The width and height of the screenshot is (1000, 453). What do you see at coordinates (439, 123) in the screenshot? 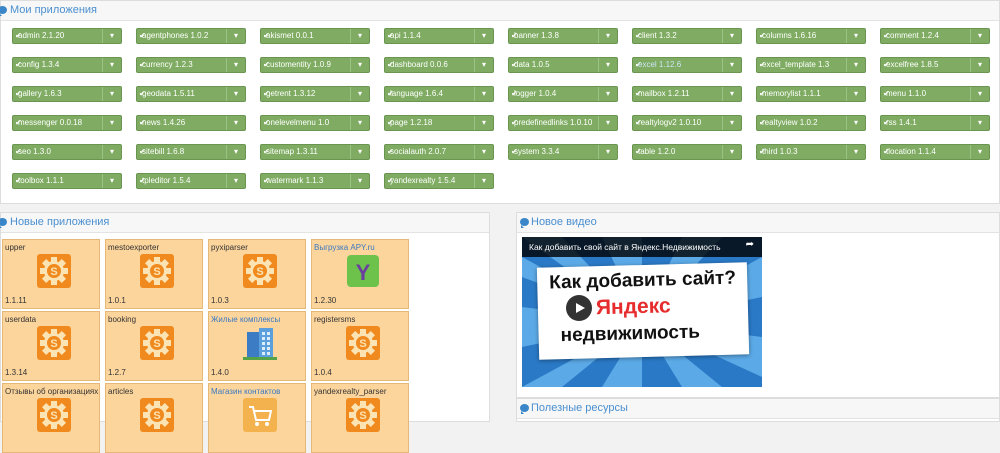
I see `app-button: page 1.2.18 ✔ ▾` at bounding box center [439, 123].